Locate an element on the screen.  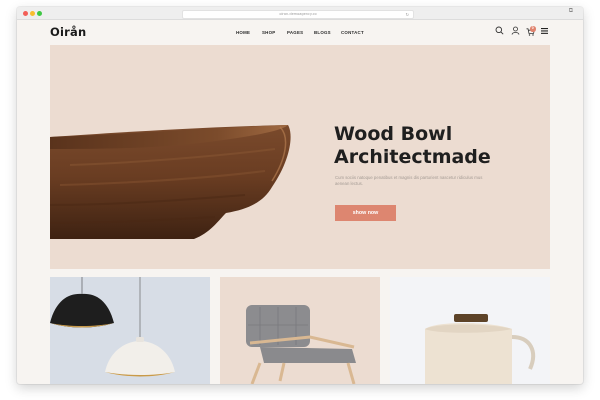
tabs-icon: ⧉ is located at coordinates (571, 11).